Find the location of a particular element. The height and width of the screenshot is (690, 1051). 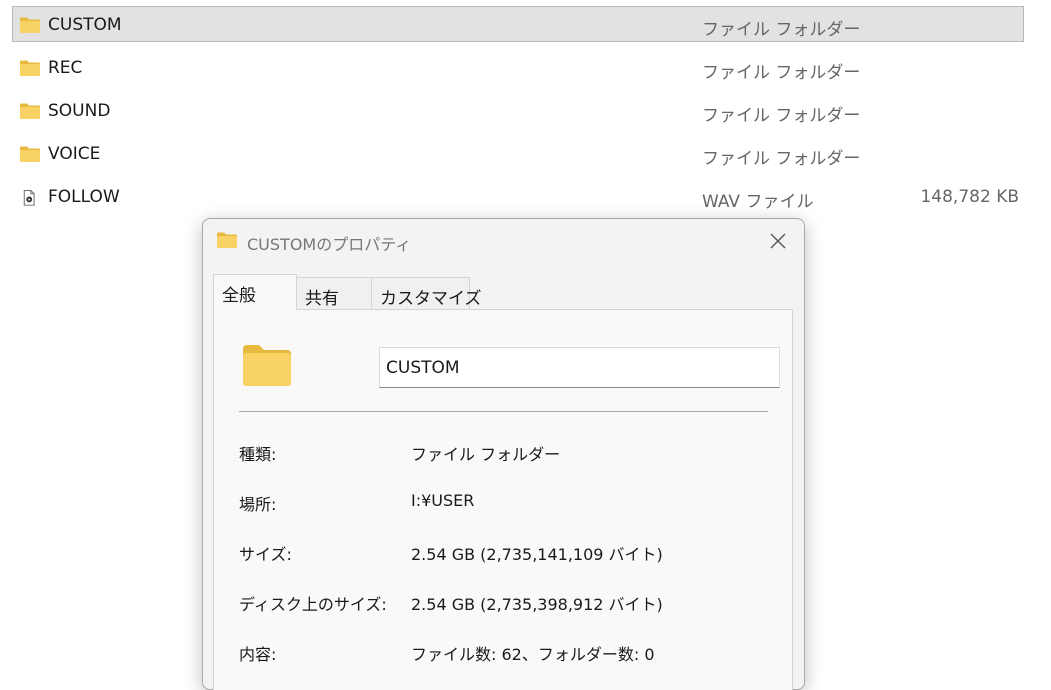

file-type: WAV ファイル is located at coordinates (758, 202).